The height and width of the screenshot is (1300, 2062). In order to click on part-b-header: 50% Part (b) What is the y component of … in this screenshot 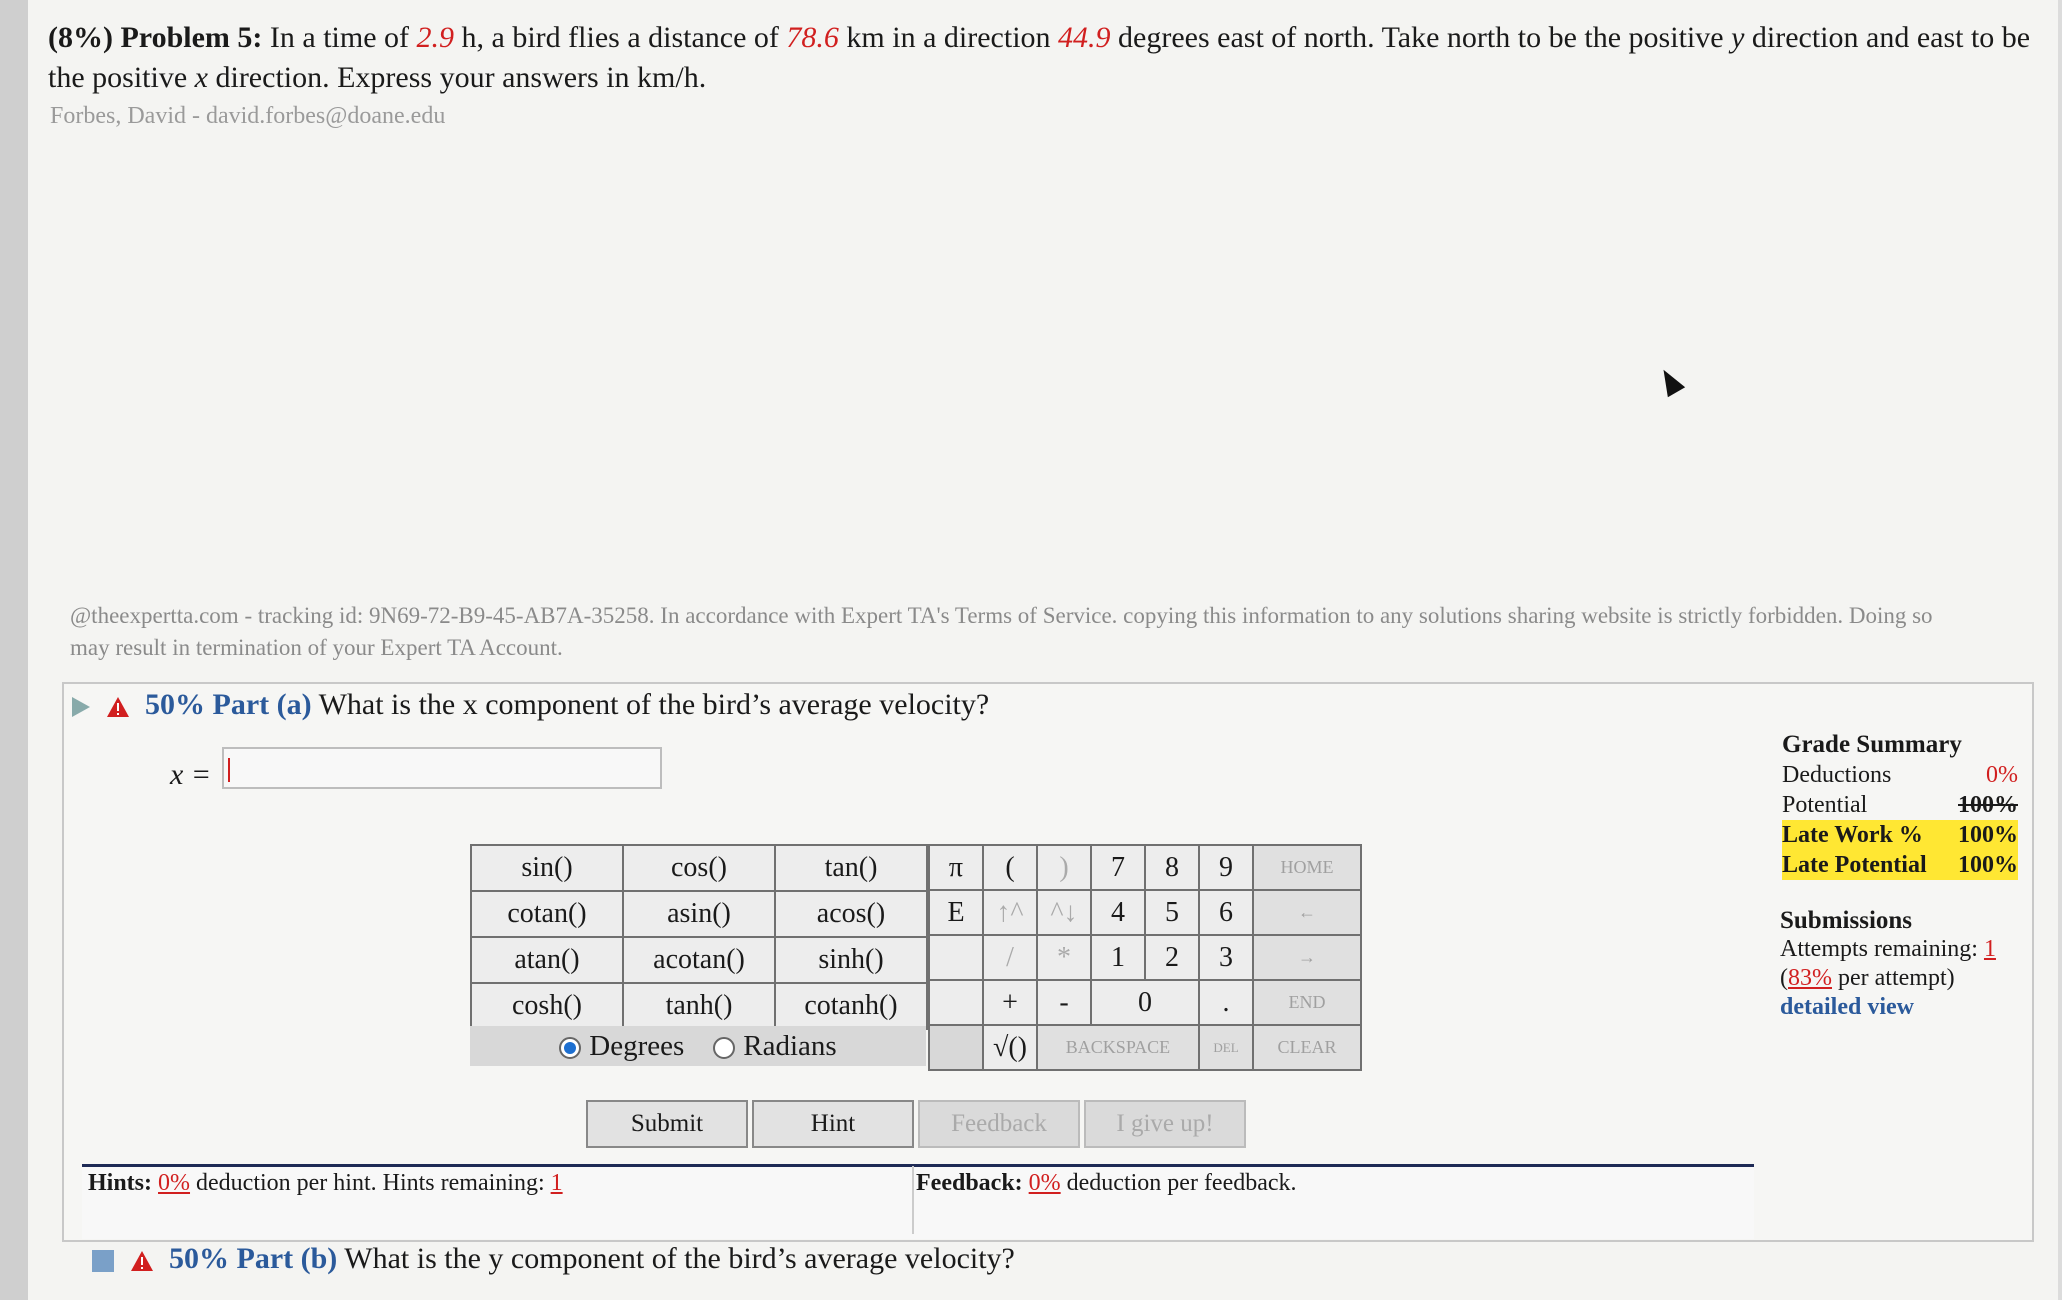, I will do `click(553, 1259)`.